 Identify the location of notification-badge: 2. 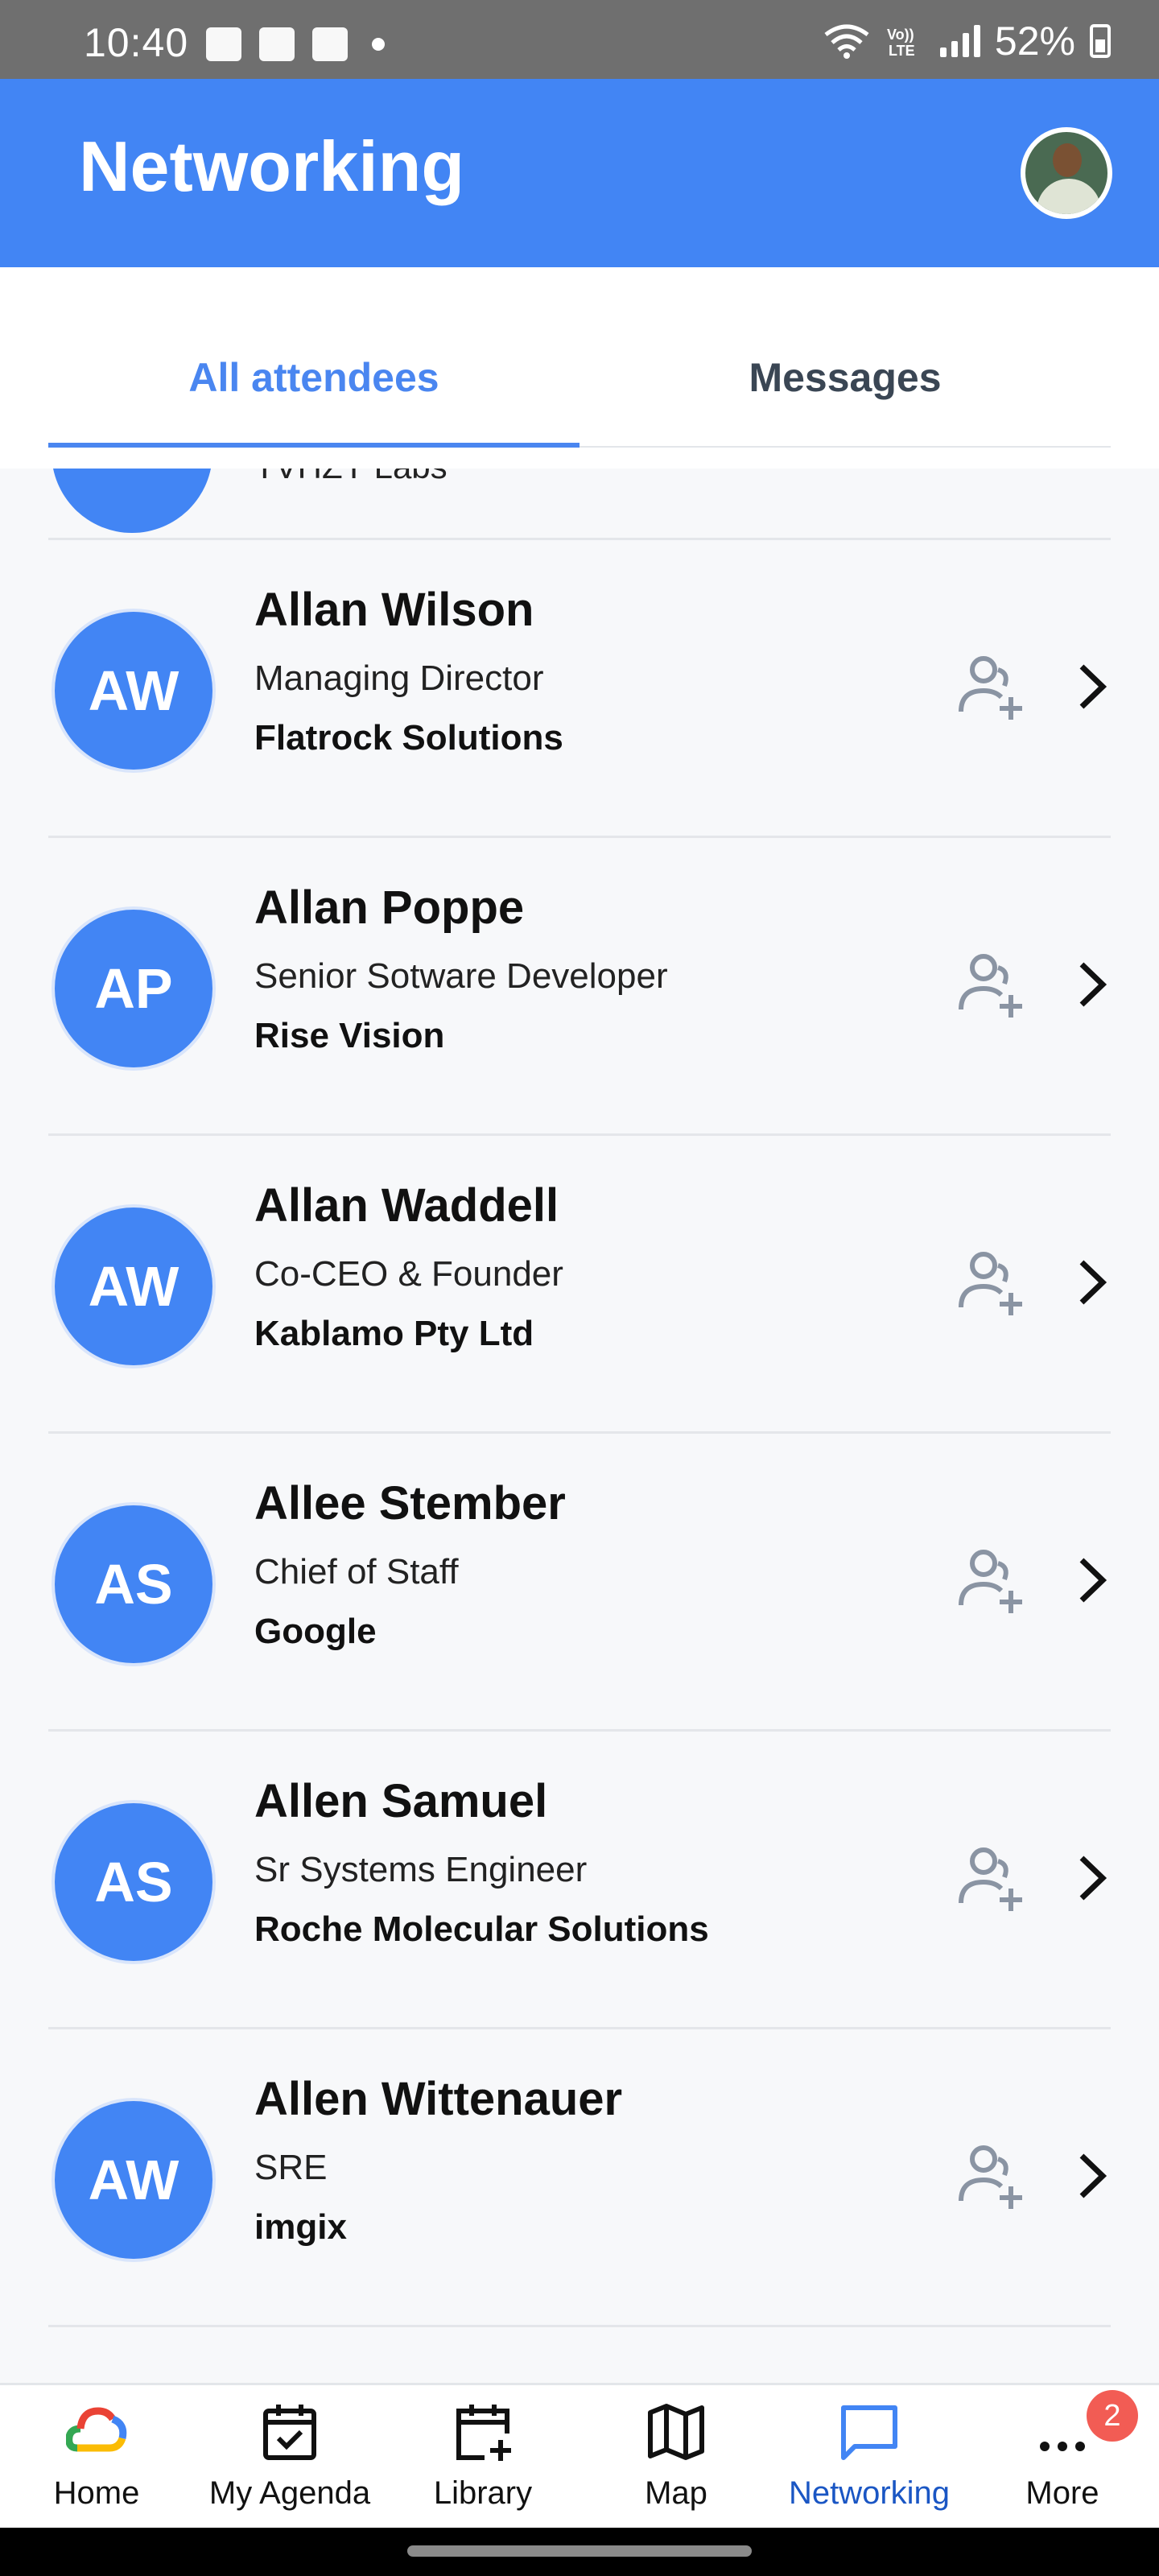
(1112, 2416).